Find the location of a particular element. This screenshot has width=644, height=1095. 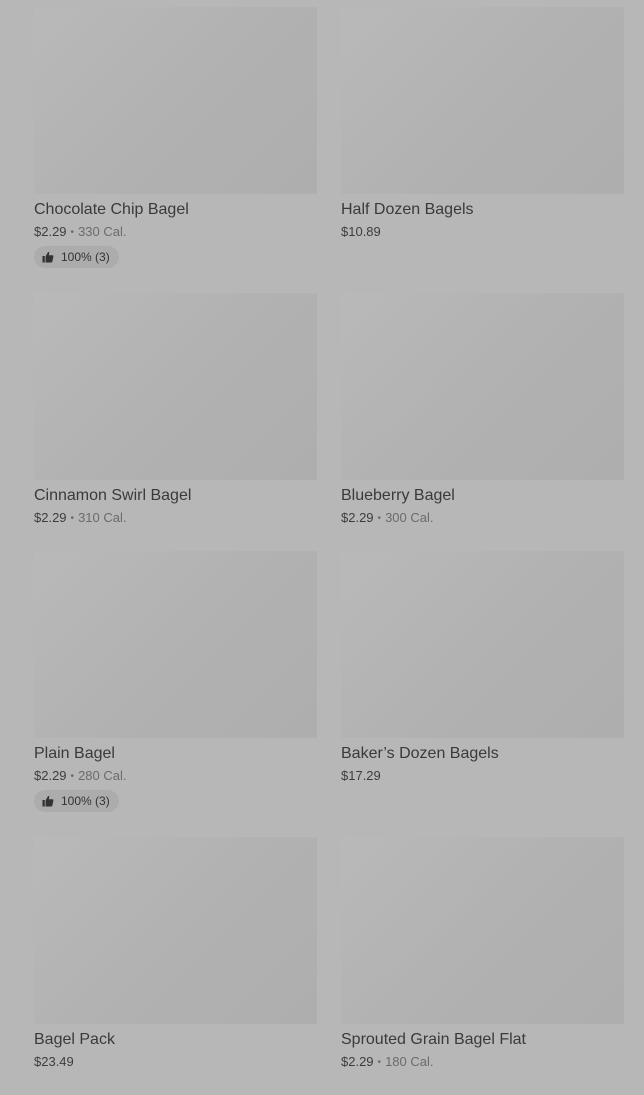

menu-item-card: Blueberry Bagel $2.29 • 300 Cal. is located at coordinates (482, 422).